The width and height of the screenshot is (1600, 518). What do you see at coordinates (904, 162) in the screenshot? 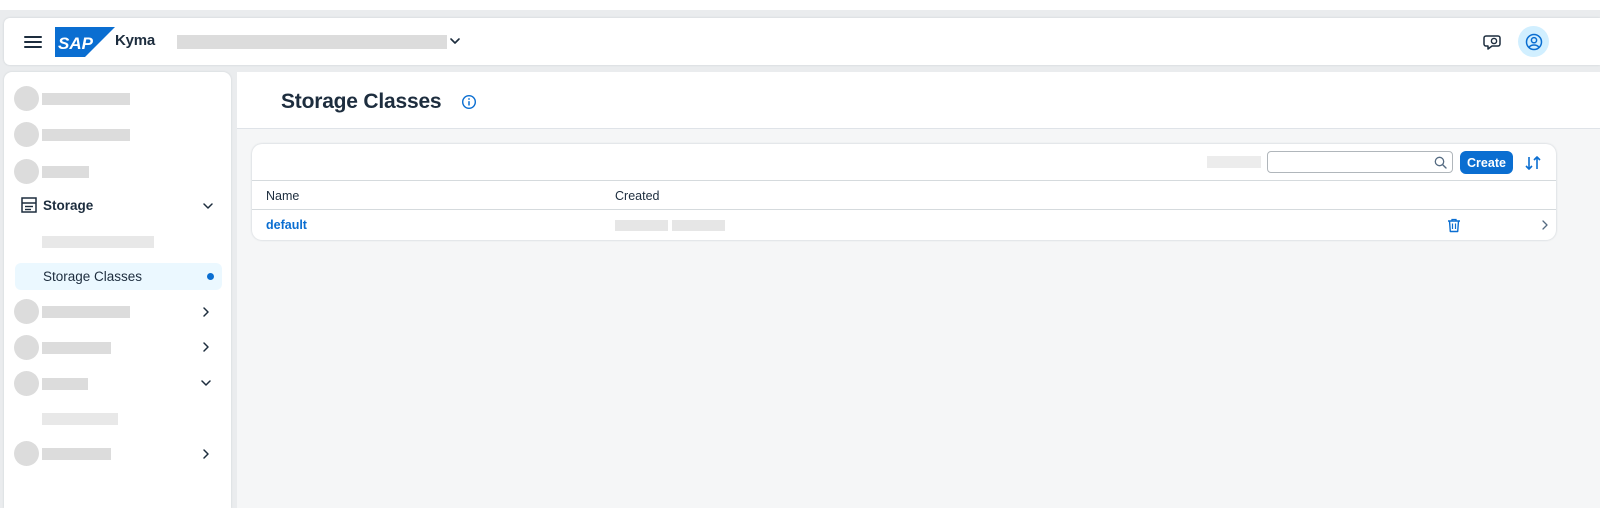
I see `table-toolbar: Create` at bounding box center [904, 162].